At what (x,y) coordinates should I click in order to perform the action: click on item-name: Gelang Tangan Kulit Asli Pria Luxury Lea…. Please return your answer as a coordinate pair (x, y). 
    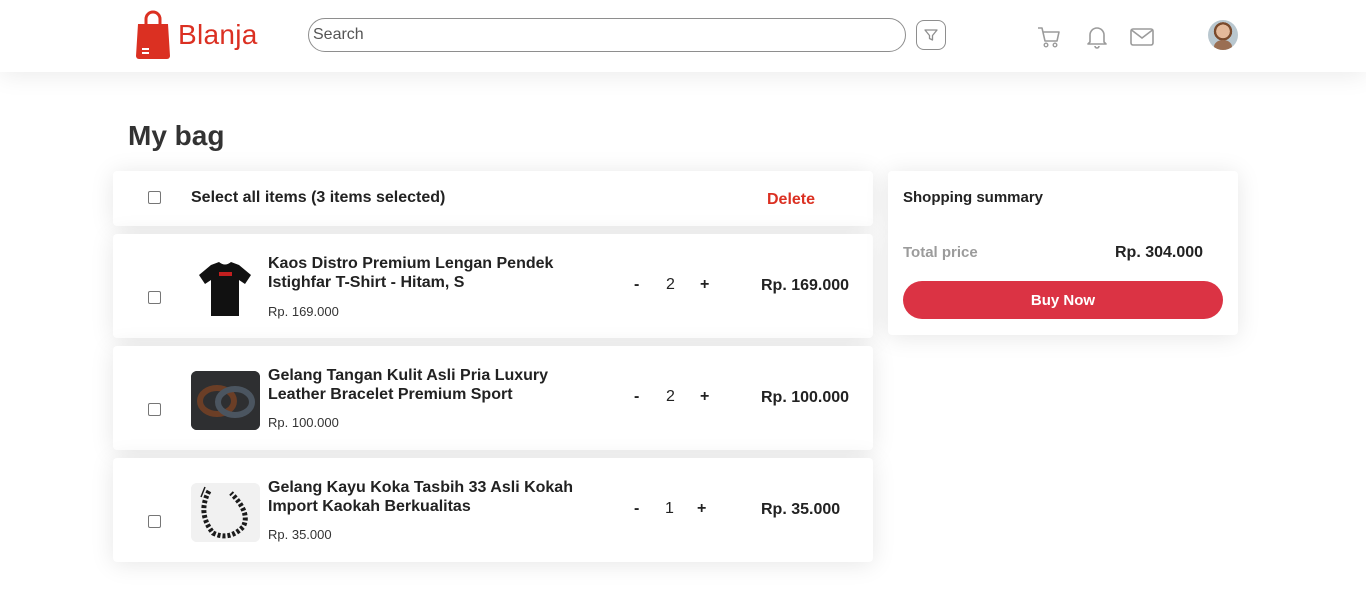
    Looking at the image, I should click on (428, 385).